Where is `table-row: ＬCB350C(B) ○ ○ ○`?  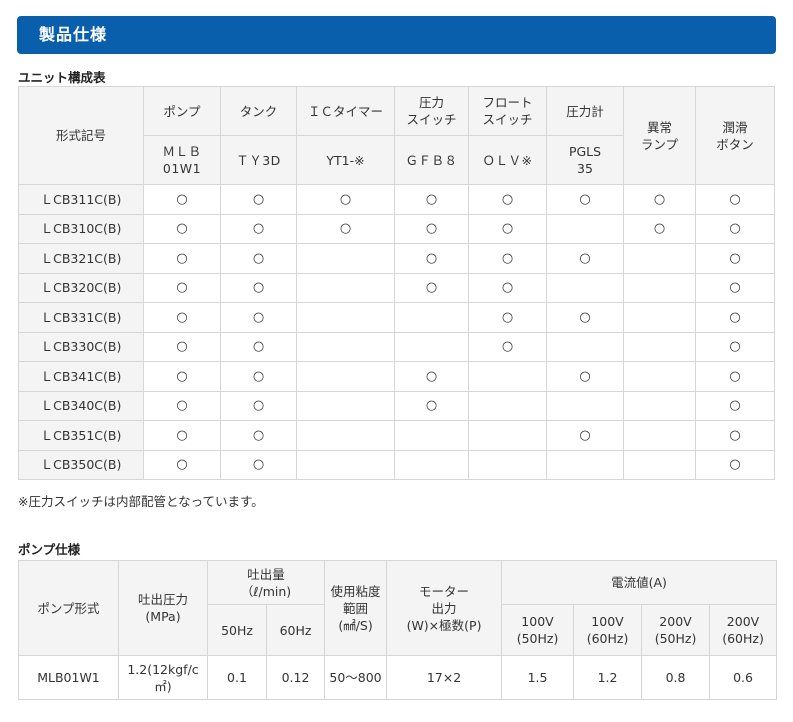 table-row: ＬCB350C(B) ○ ○ ○ is located at coordinates (396, 464).